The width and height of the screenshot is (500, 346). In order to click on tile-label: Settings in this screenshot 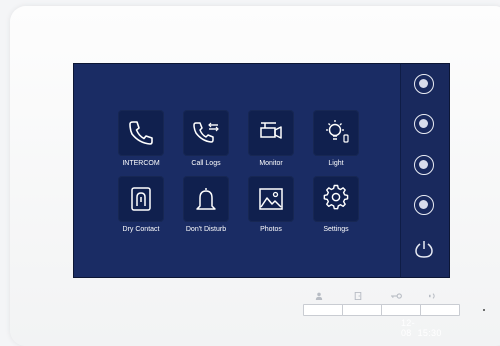, I will do `click(336, 229)`.